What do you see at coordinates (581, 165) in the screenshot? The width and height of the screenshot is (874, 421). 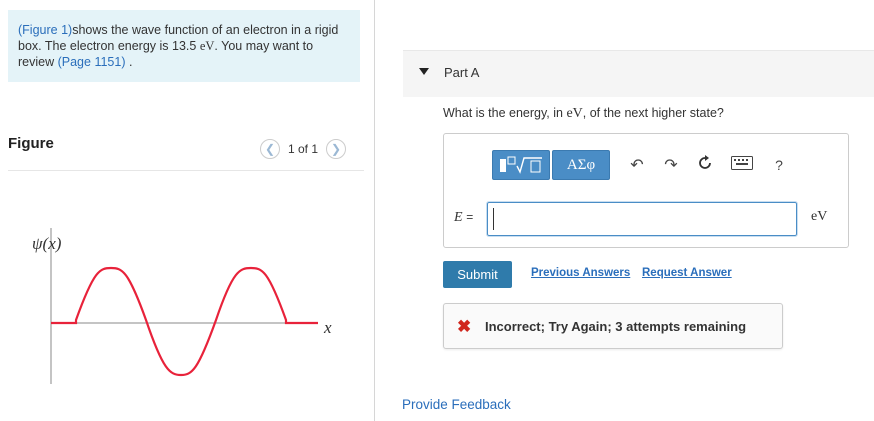 I see `symbols-button: ΑΣφ` at bounding box center [581, 165].